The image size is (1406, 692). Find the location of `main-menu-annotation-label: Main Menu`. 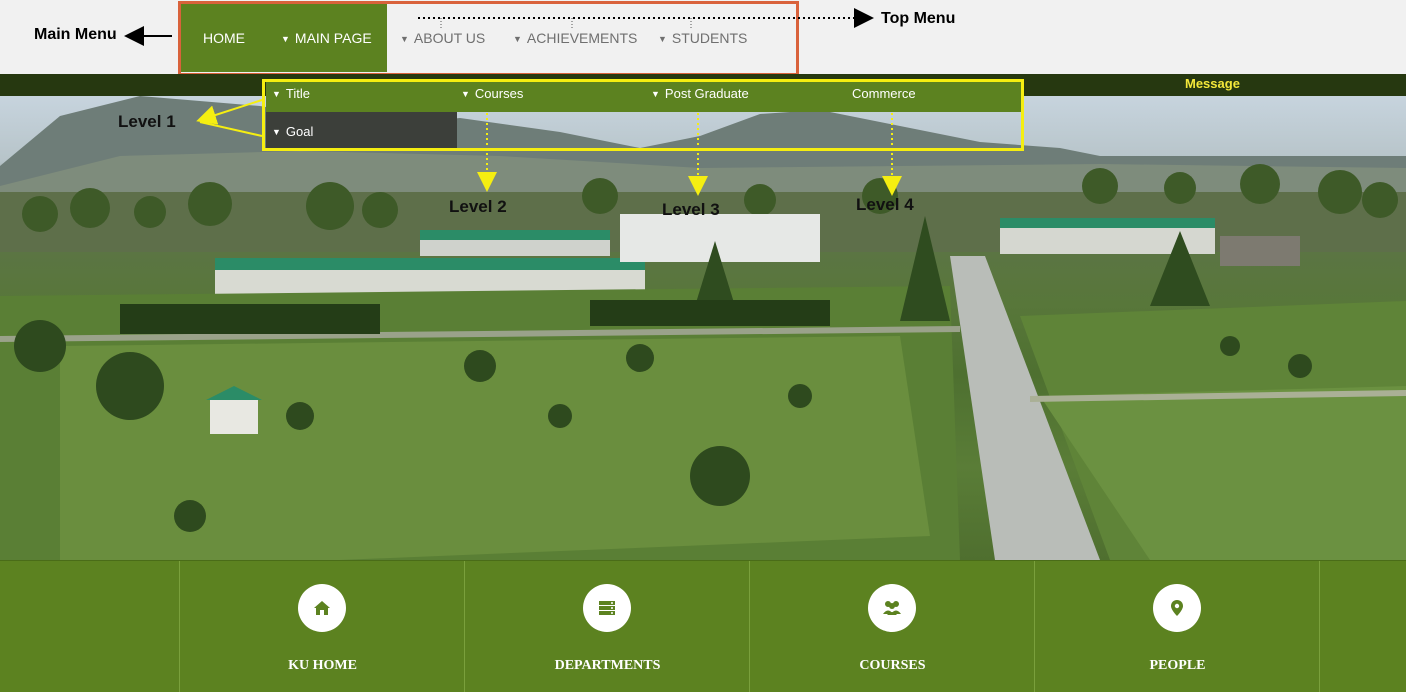

main-menu-annotation-label: Main Menu is located at coordinates (75, 34).